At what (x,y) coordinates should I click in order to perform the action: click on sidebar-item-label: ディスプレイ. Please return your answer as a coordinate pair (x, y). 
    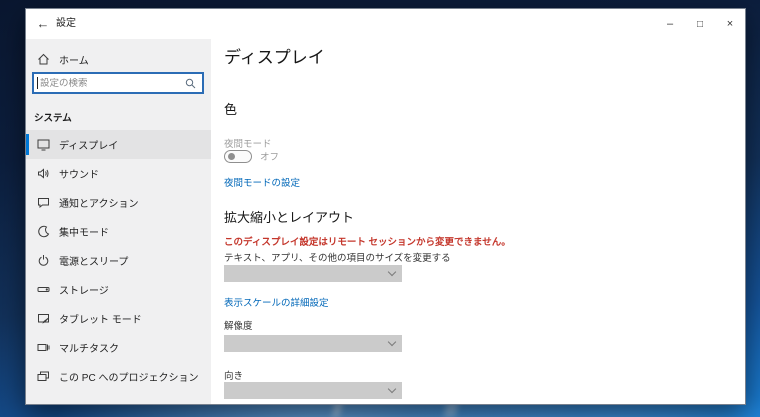
    Looking at the image, I should click on (89, 146).